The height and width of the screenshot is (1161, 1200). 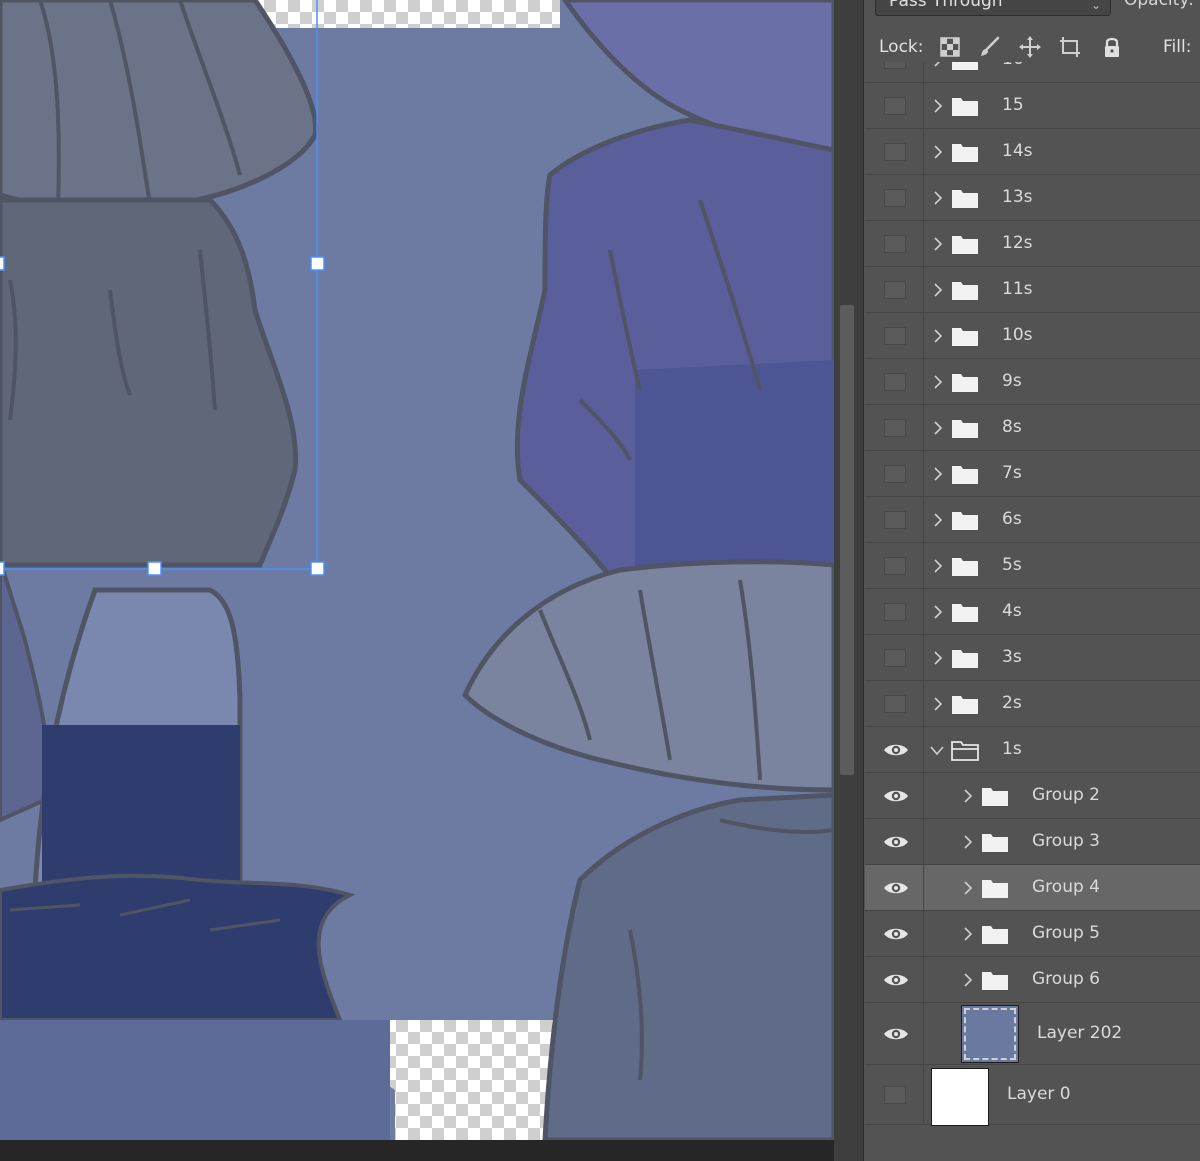 What do you see at coordinates (1032, 1034) in the screenshot?
I see `layer-row: Layer 202` at bounding box center [1032, 1034].